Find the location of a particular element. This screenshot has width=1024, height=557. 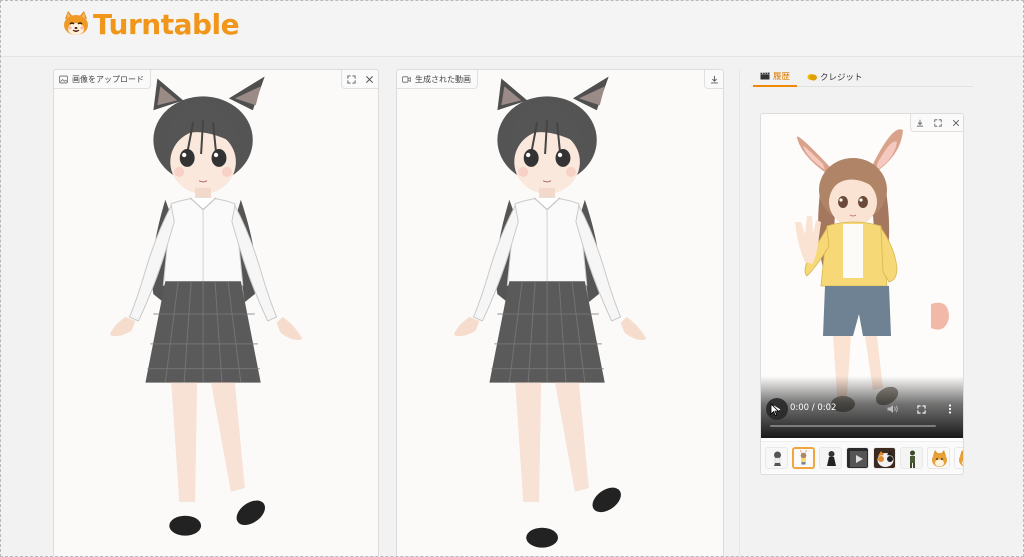

video-icon is located at coordinates (406, 79).